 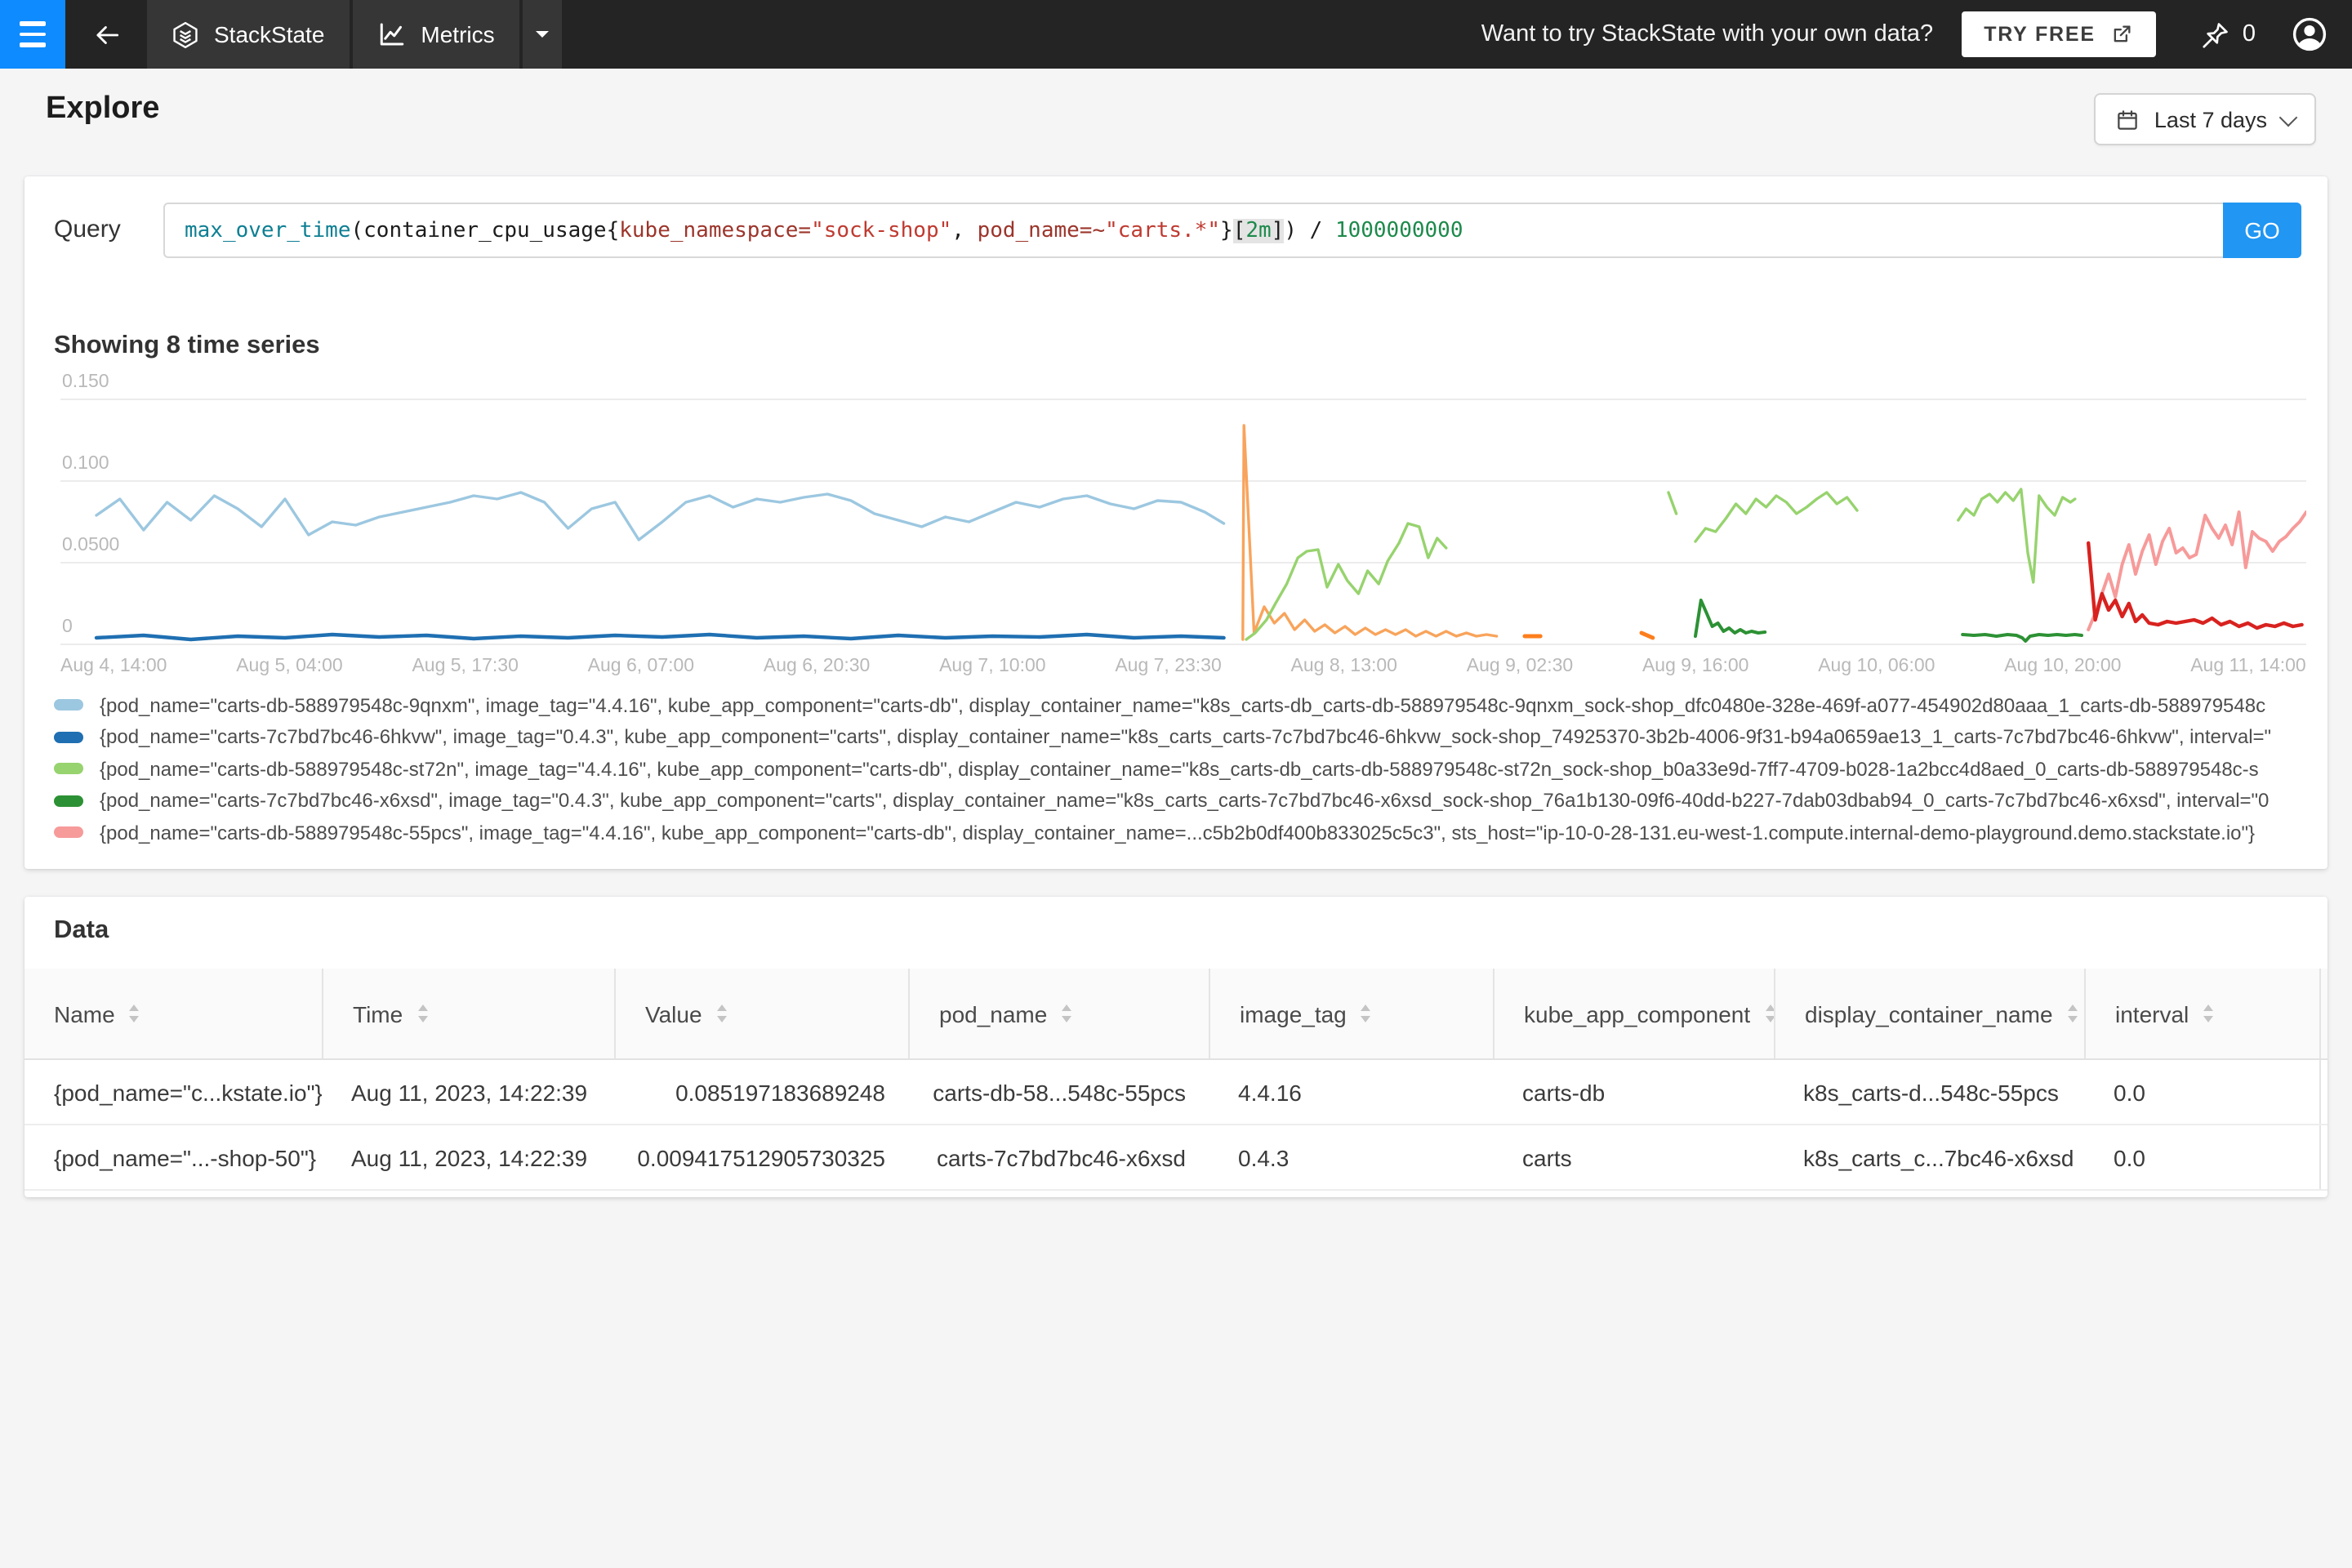 I want to click on x-axis-label: Aug 7, 23:30, so click(x=1168, y=666).